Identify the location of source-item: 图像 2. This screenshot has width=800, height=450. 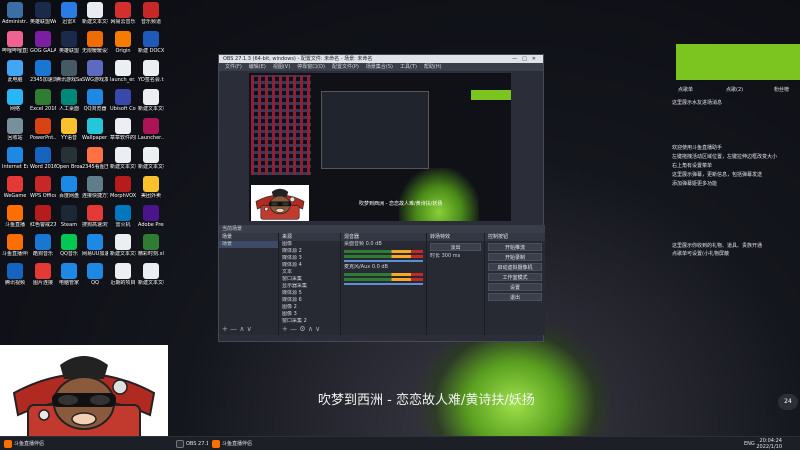
(309, 307).